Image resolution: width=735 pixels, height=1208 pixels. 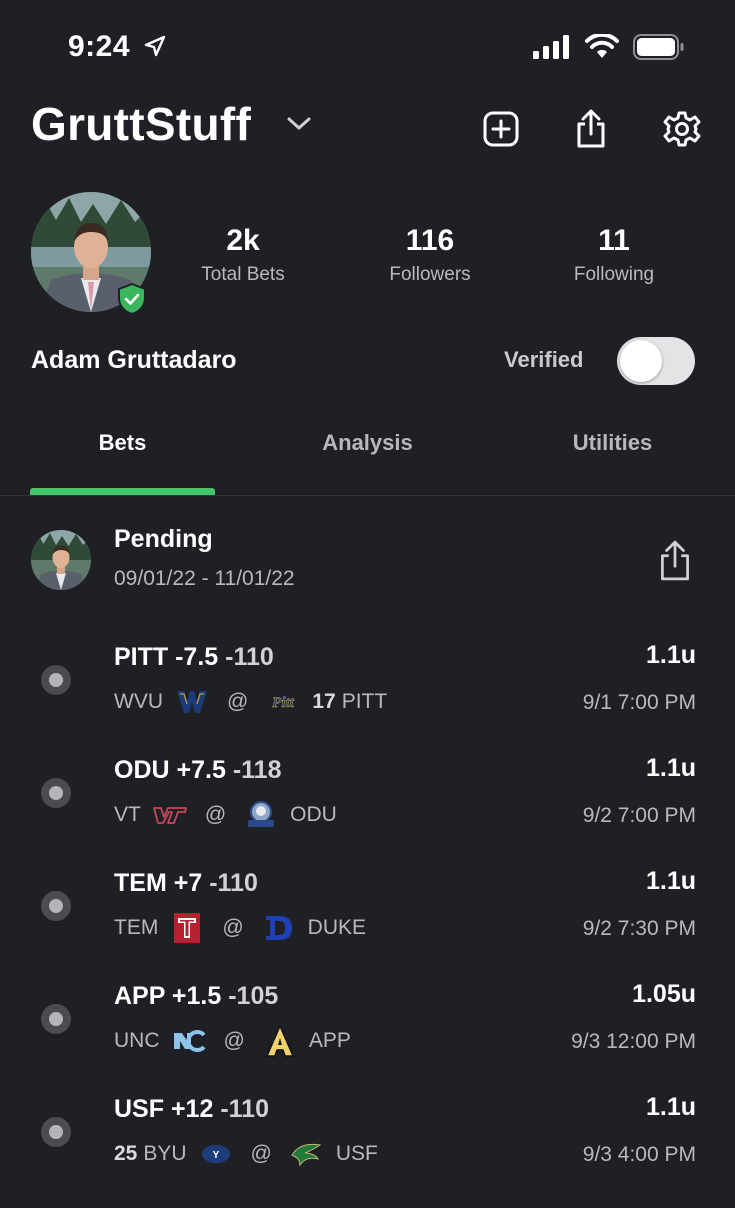 I want to click on status-indicators, so click(x=609, y=47).